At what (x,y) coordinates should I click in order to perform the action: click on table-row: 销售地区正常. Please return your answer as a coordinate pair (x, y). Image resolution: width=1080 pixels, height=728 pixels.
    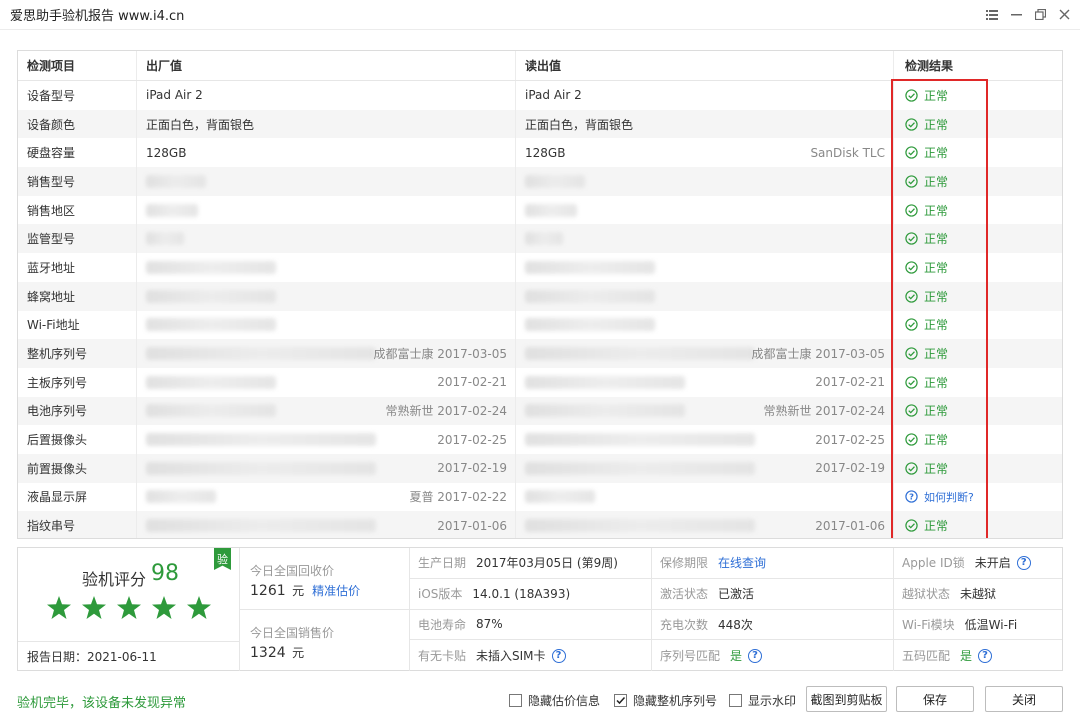
    Looking at the image, I should click on (540, 210).